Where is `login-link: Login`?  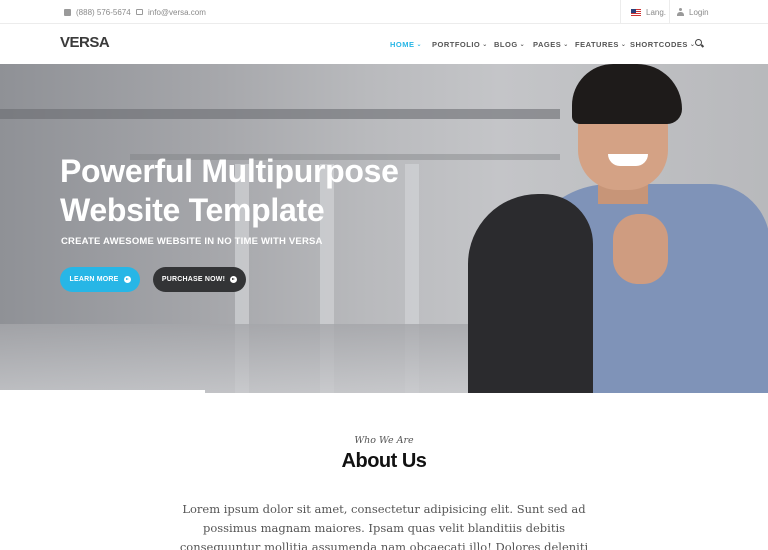 login-link: Login is located at coordinates (689, 12).